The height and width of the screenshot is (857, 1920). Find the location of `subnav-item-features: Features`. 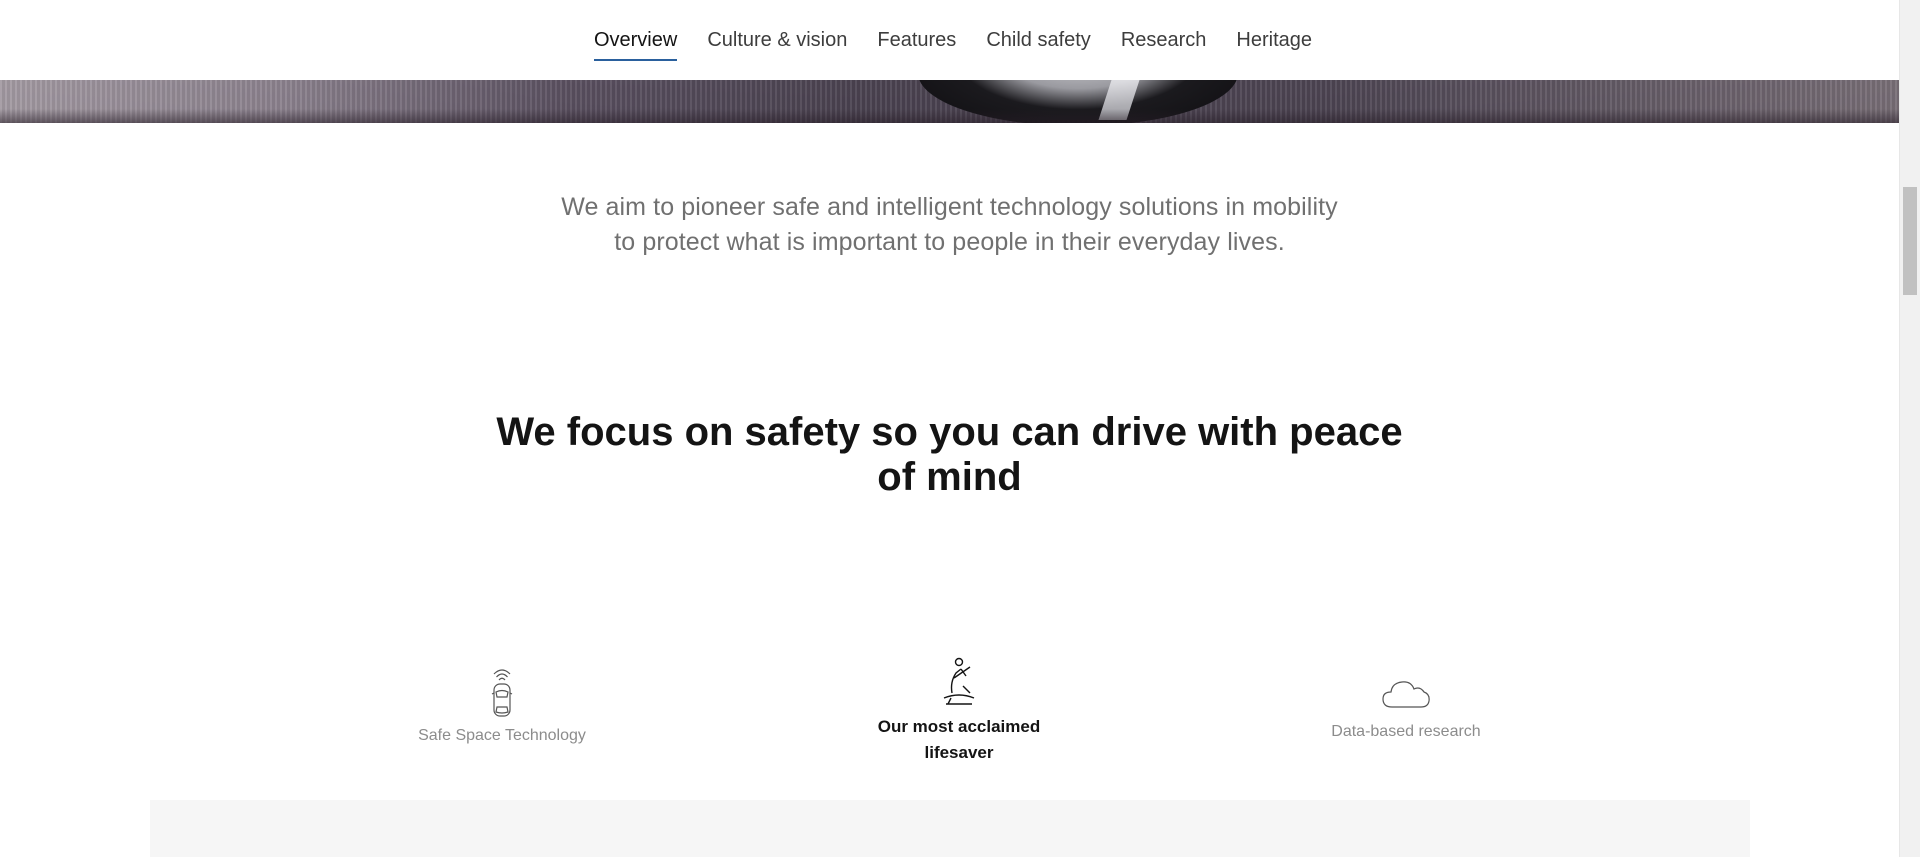

subnav-item-features: Features is located at coordinates (916, 44).